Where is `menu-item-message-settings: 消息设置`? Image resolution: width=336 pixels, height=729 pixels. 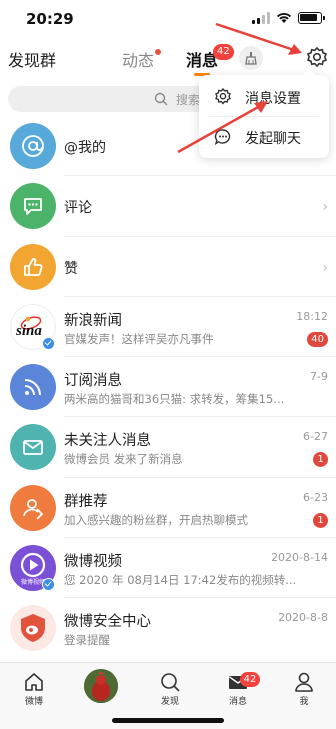 menu-item-message-settings: 消息设置 is located at coordinates (264, 97).